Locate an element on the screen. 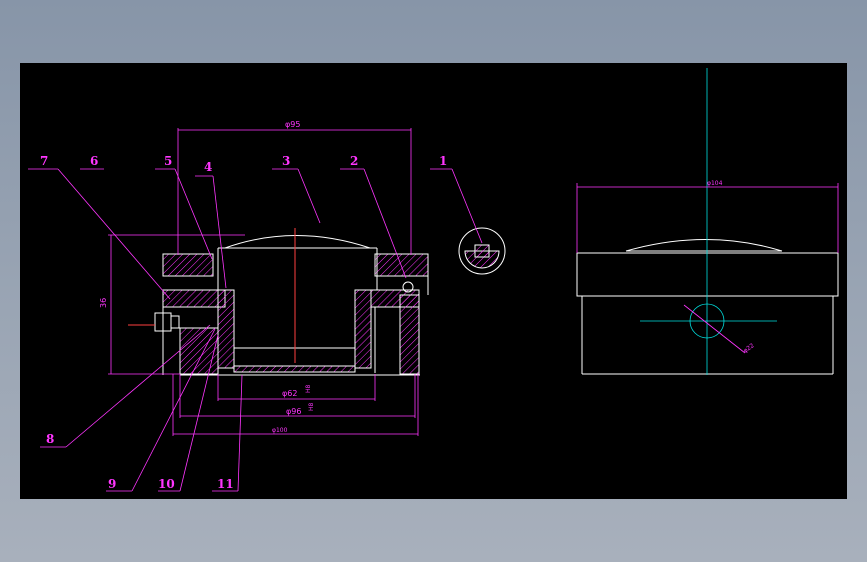  dim-inner-bore: φ62 is located at coordinates (289, 393).